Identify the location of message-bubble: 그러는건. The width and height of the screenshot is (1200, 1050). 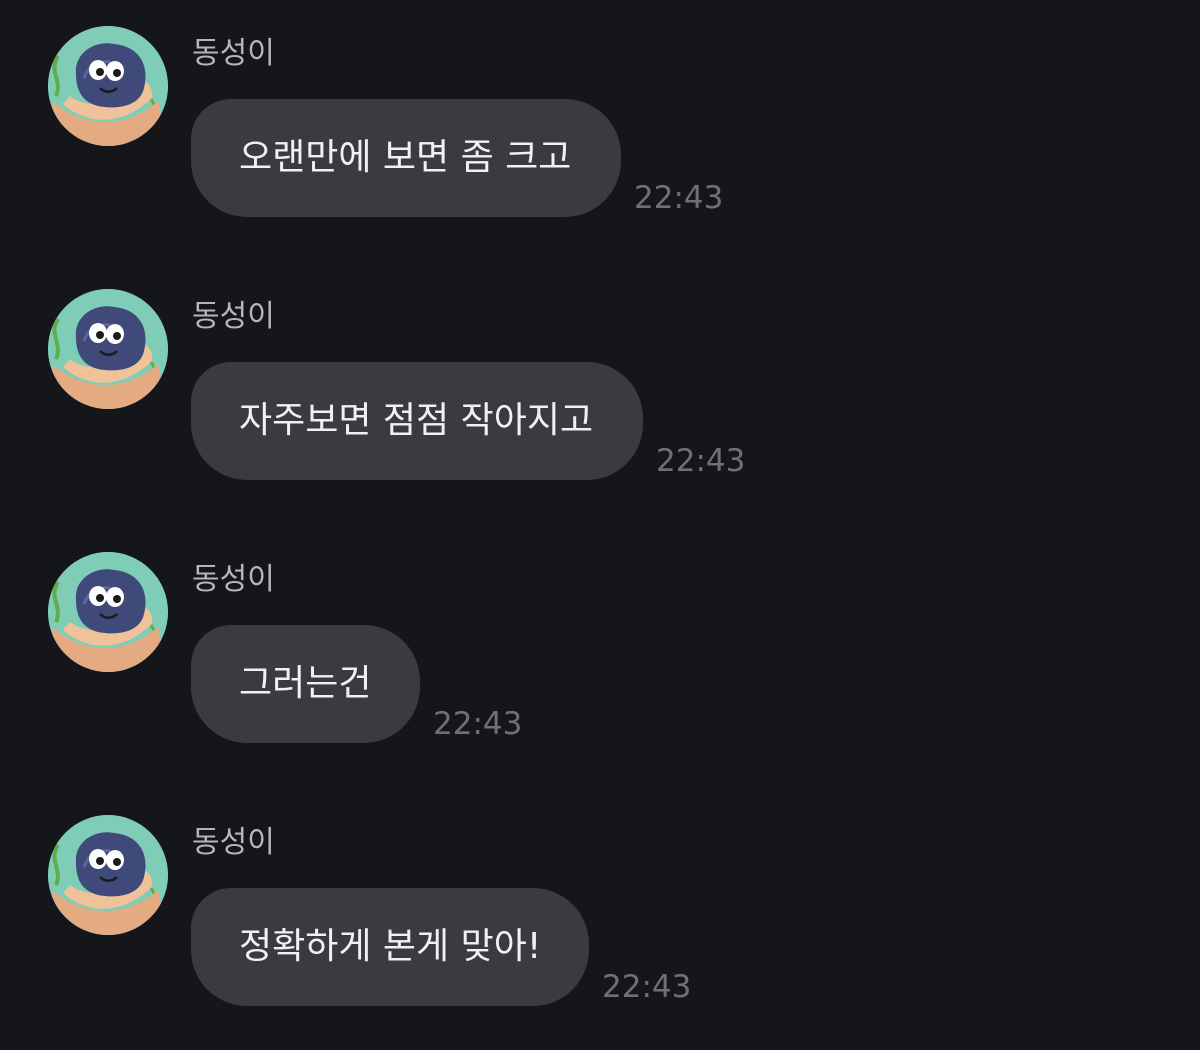
(305, 684).